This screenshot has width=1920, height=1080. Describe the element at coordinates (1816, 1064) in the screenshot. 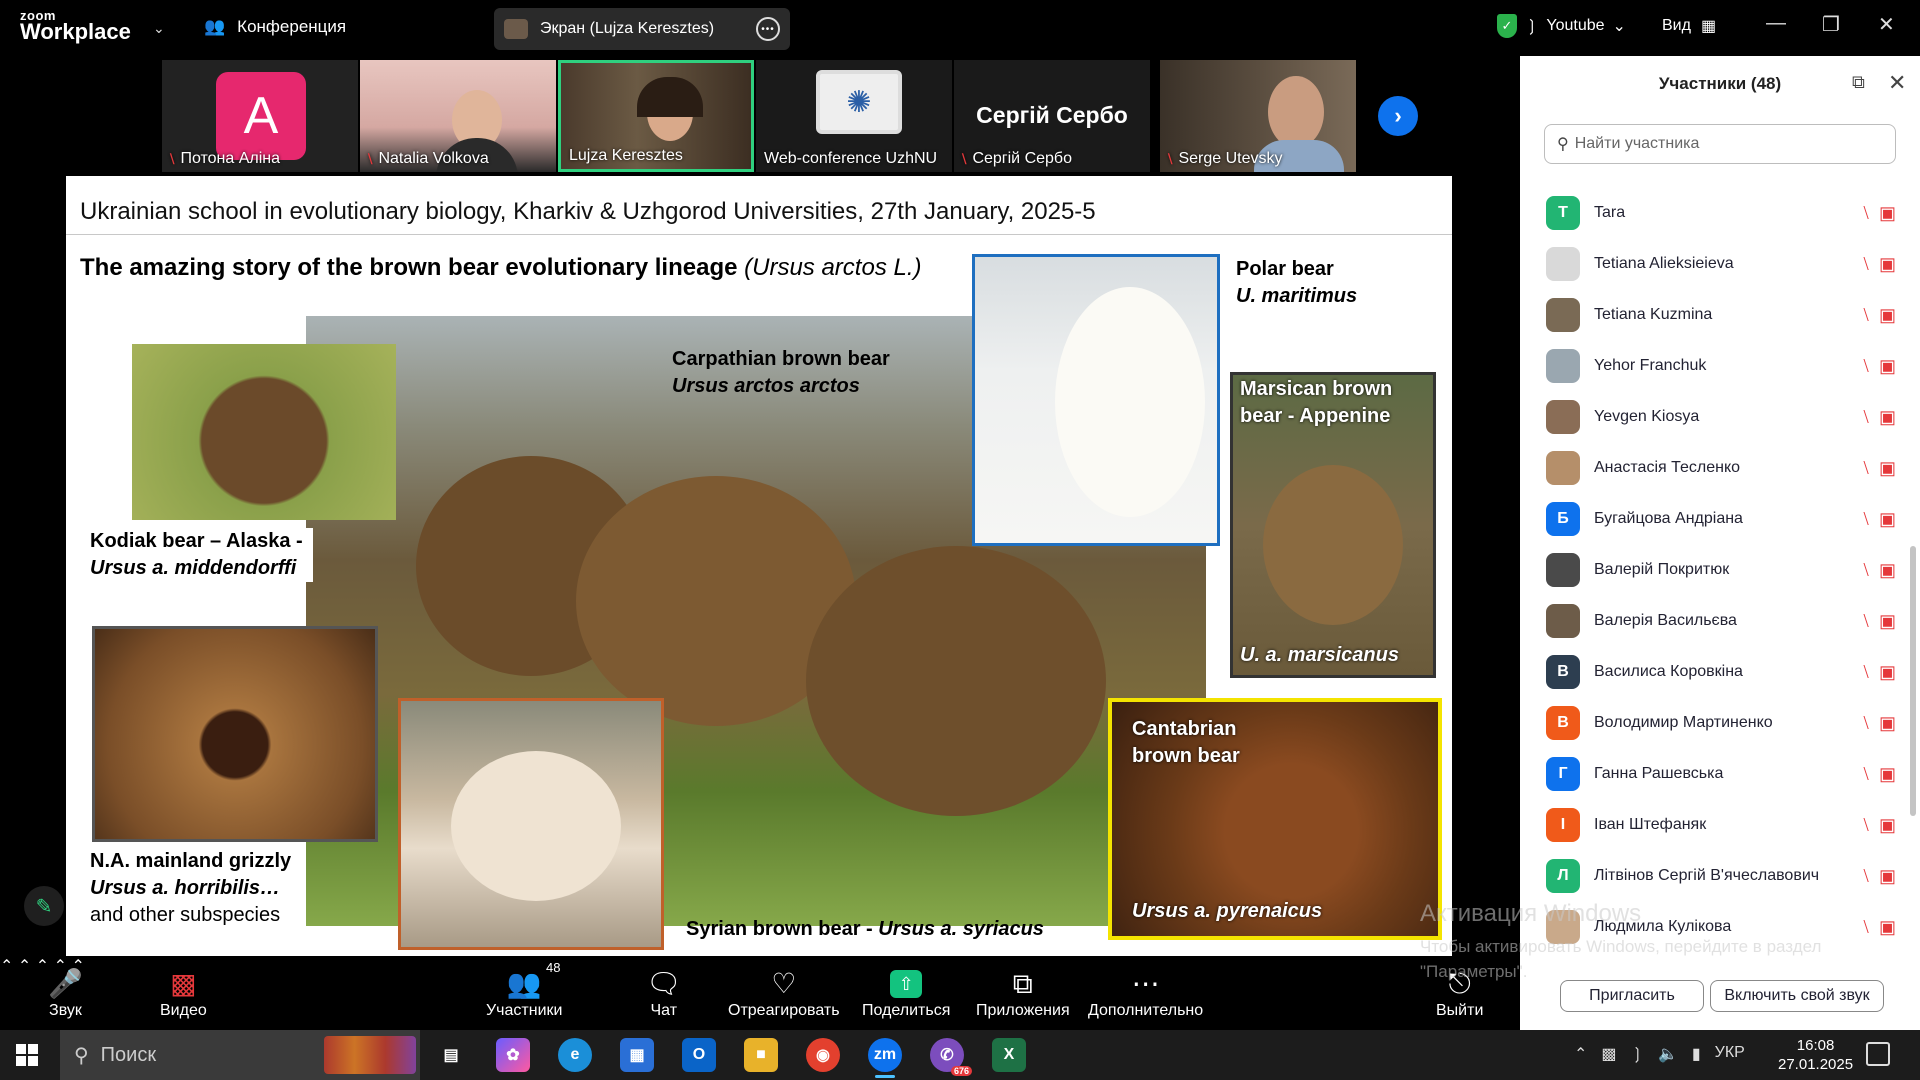

I see `clock-date: 27.01.2025` at that location.